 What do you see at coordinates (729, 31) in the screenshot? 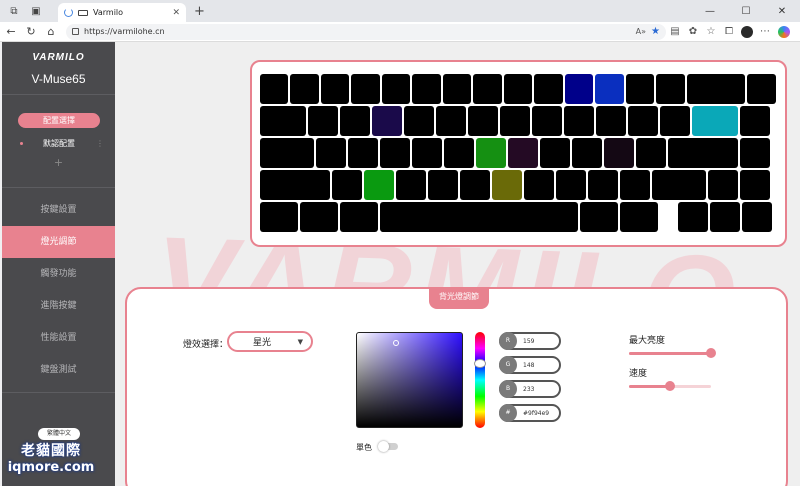
I see `split-icon: ⧠` at bounding box center [729, 31].